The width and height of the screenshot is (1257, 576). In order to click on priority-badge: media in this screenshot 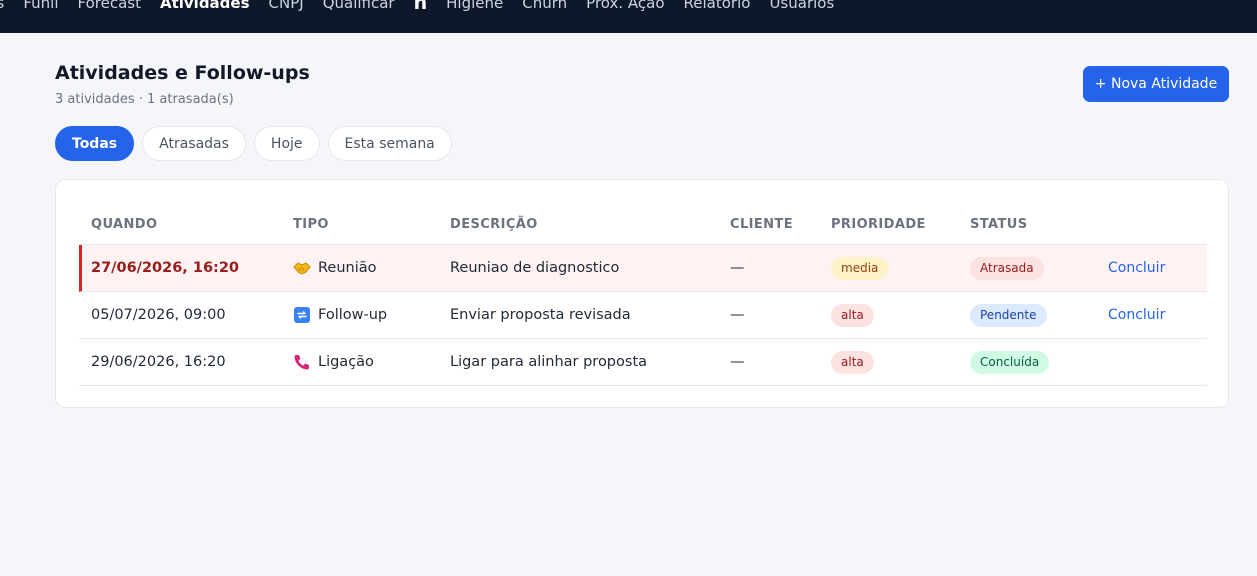, I will do `click(860, 268)`.